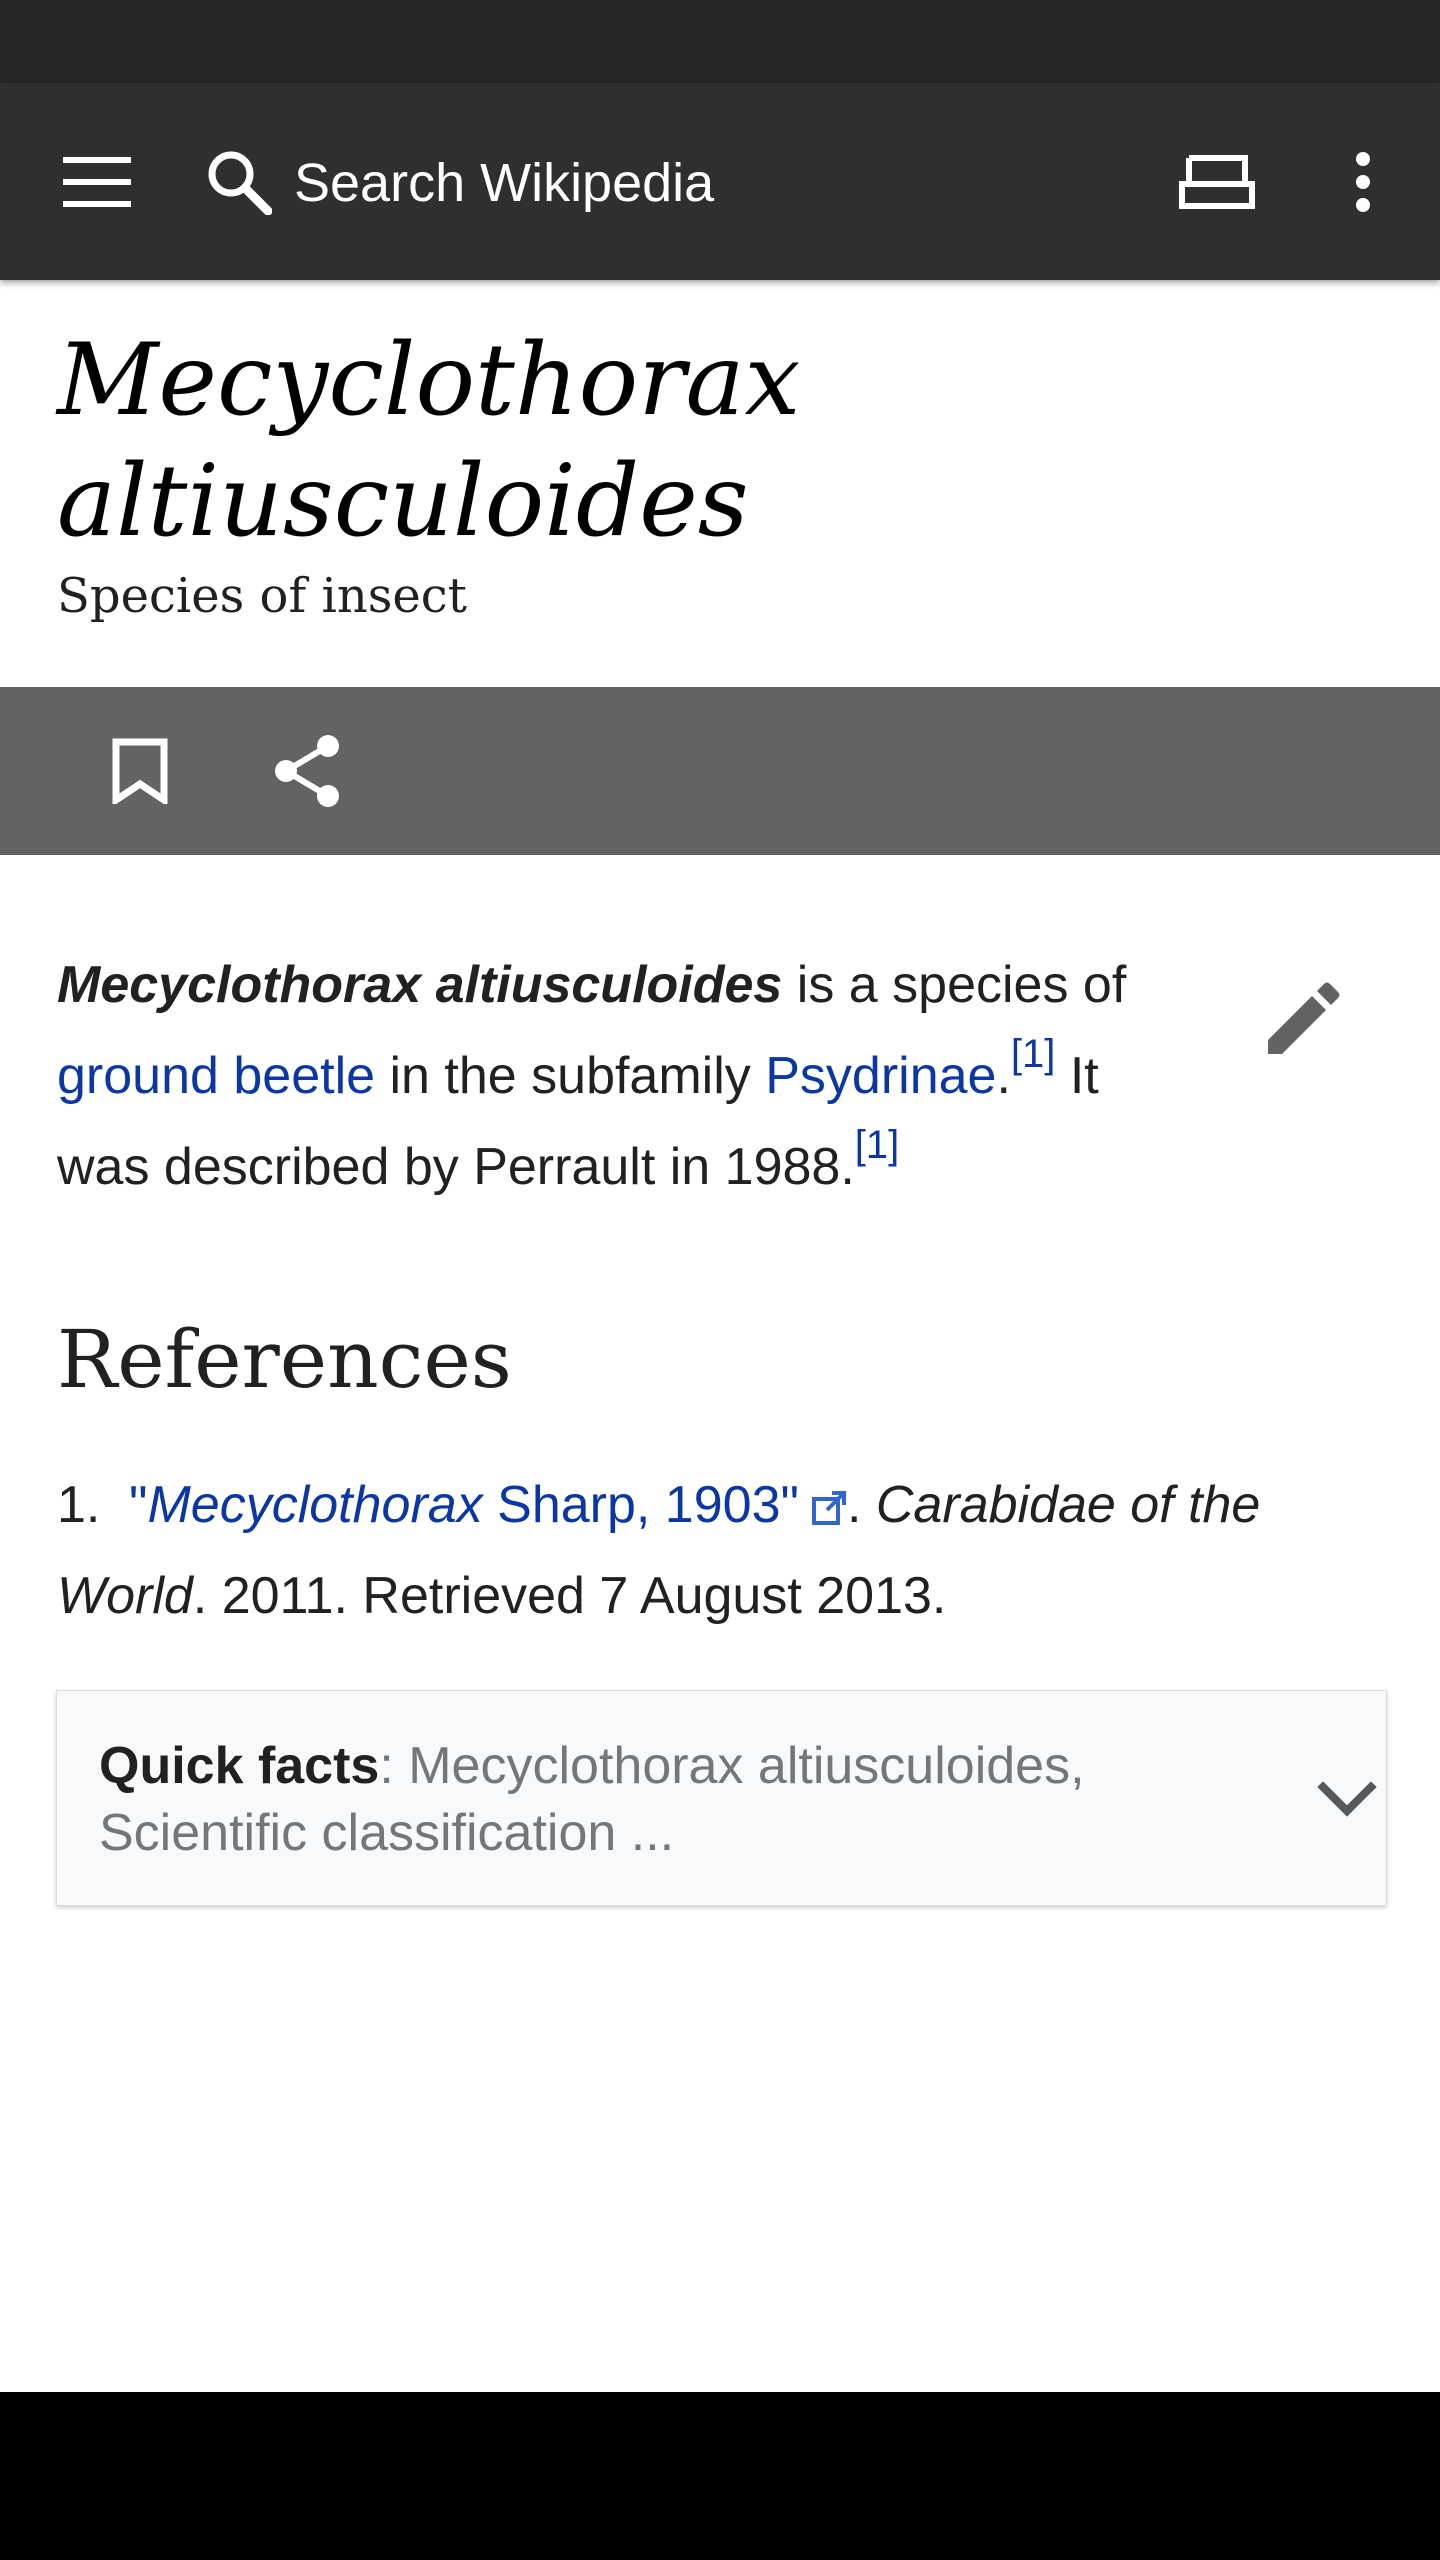  I want to click on tabs-button, so click(1217, 182).